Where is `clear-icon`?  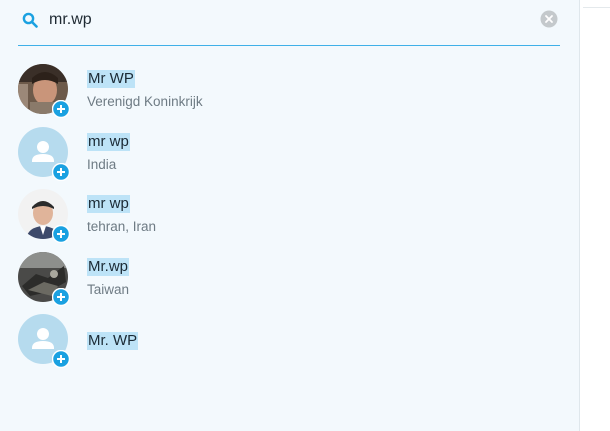 clear-icon is located at coordinates (549, 19).